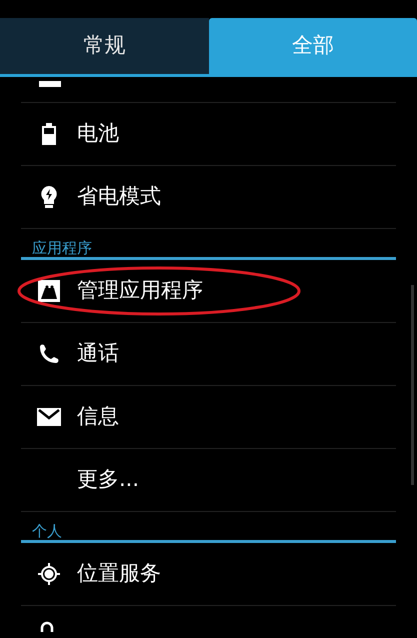 The height and width of the screenshot is (638, 417). I want to click on phone-icon, so click(49, 354).